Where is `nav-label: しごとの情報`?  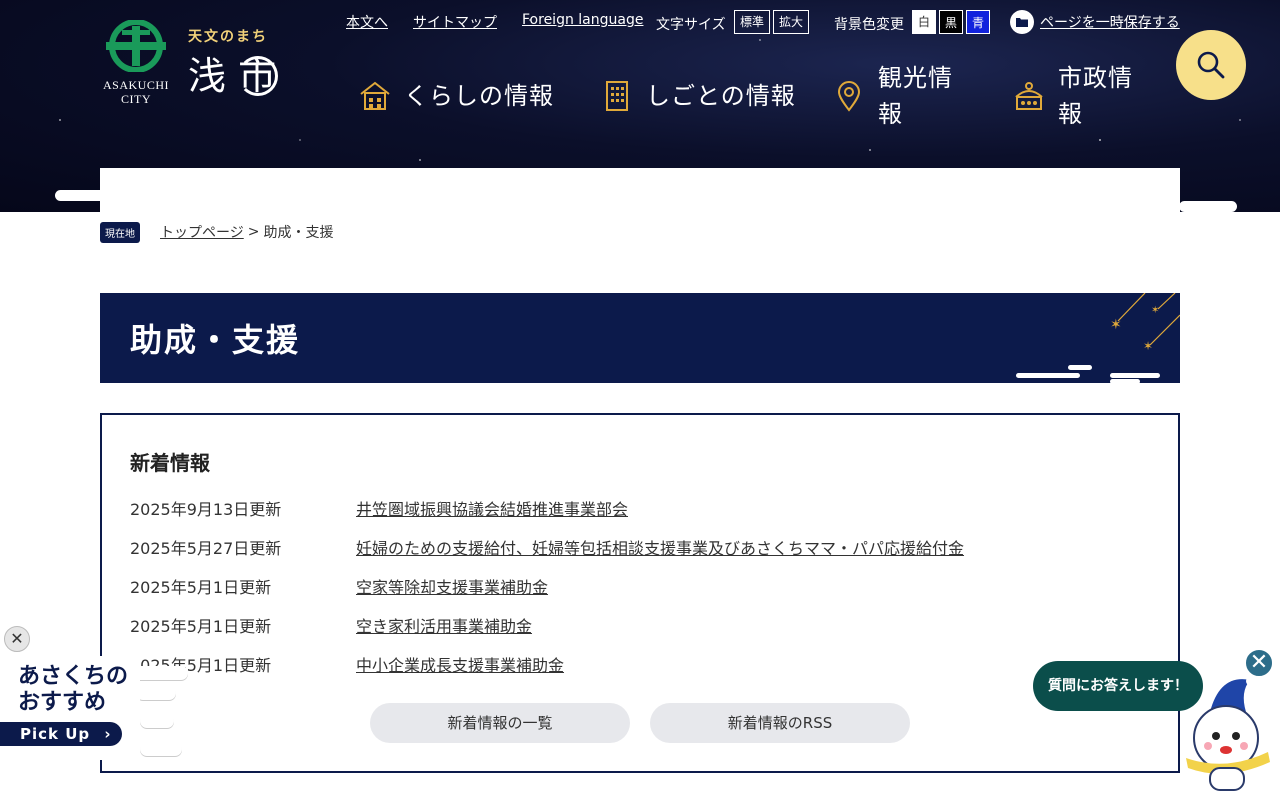
nav-label: しごとの情報 is located at coordinates (721, 96).